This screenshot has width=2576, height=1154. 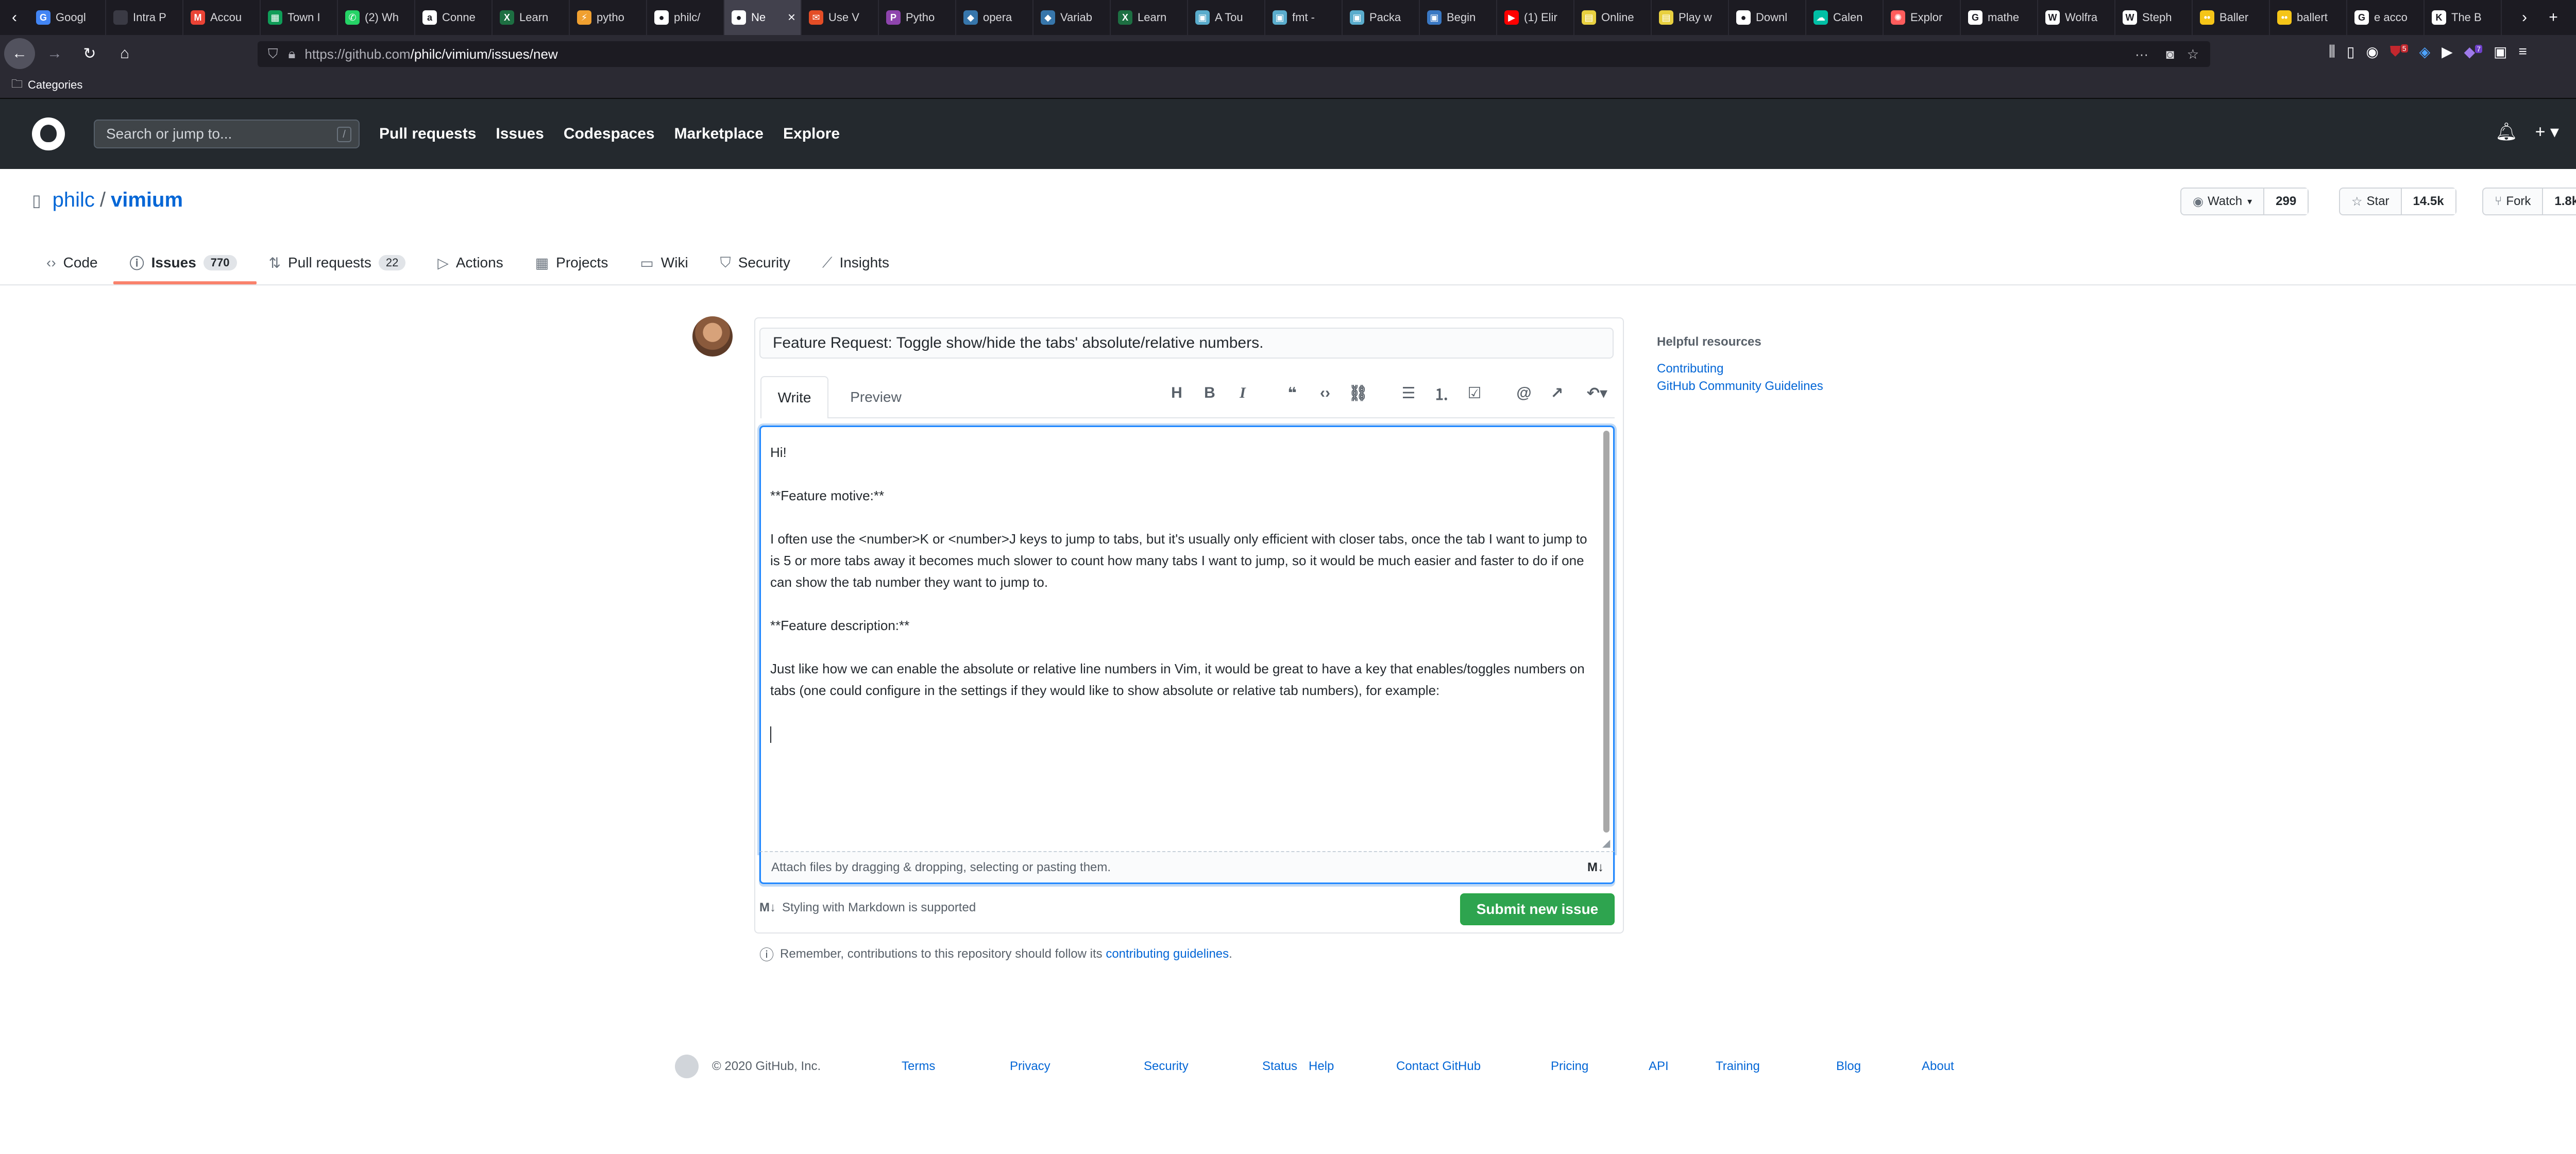 I want to click on footer-link-pricing: Pricing, so click(x=1569, y=1066).